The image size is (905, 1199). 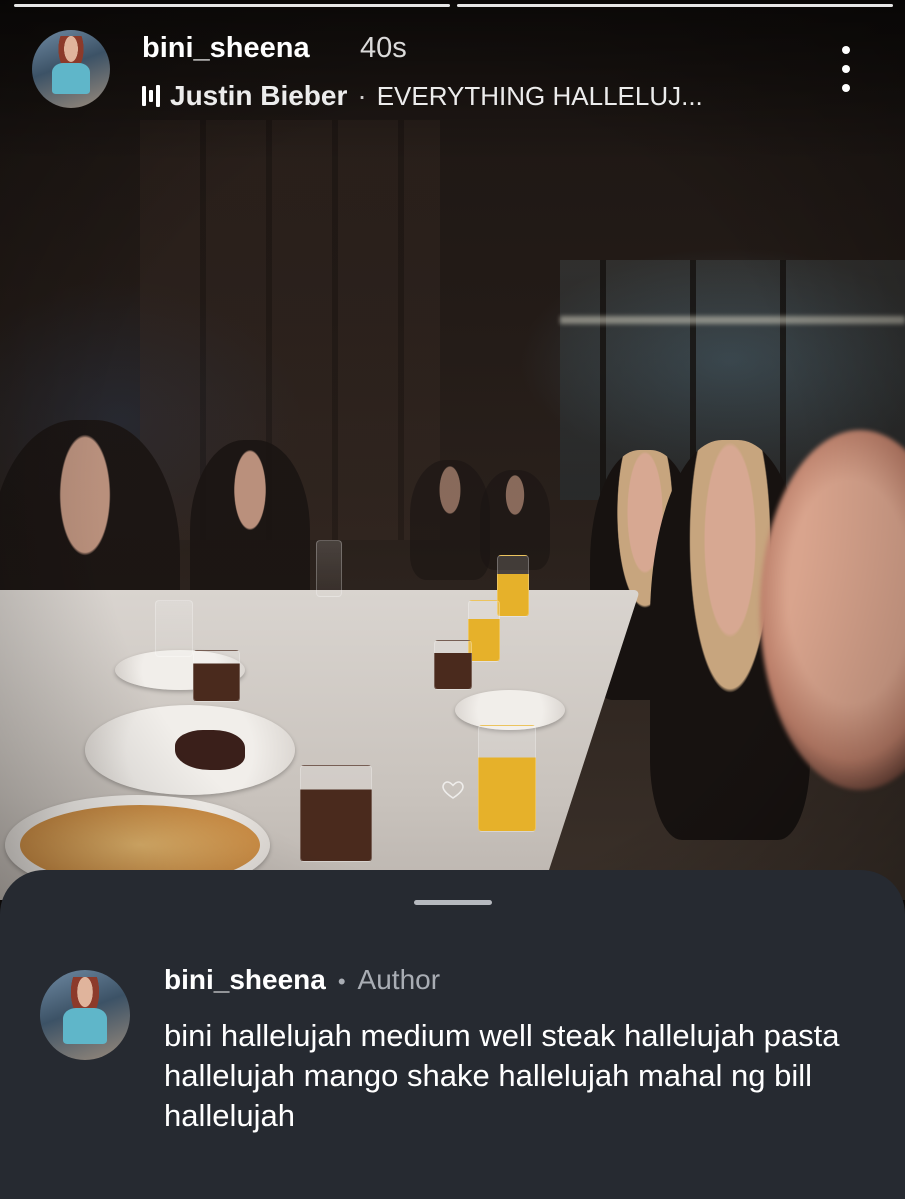 What do you see at coordinates (846, 69) in the screenshot?
I see `more-vertical-icon` at bounding box center [846, 69].